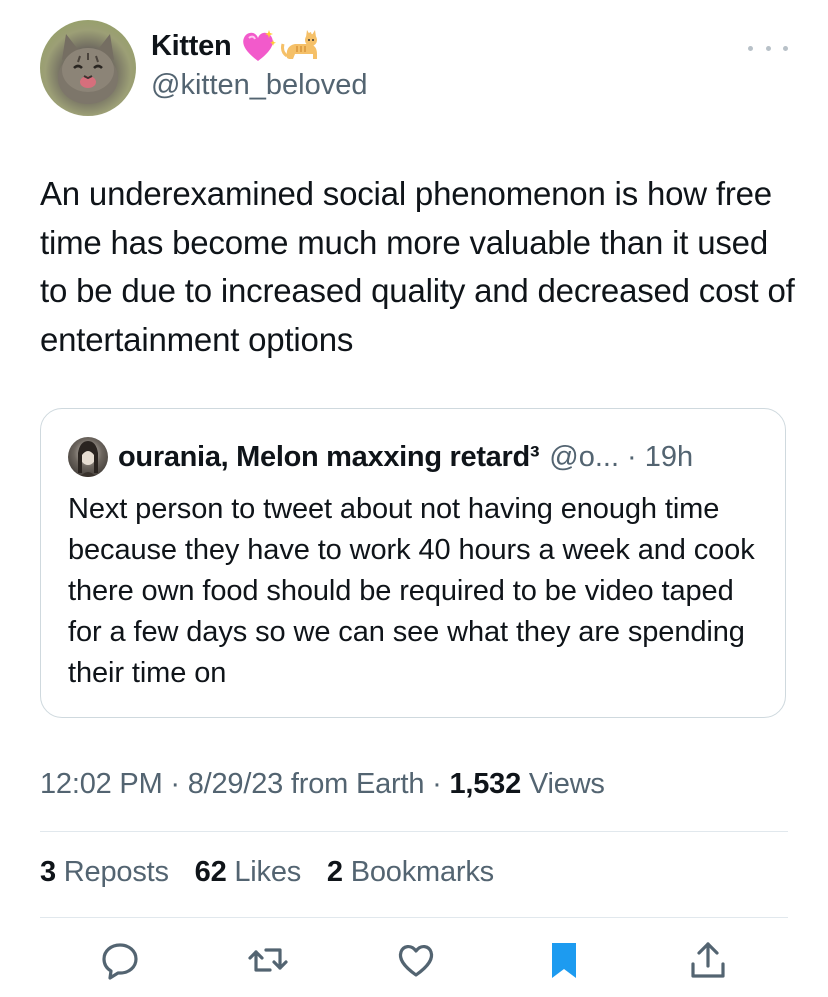 The image size is (828, 997). I want to click on reply-button, so click(120, 960).